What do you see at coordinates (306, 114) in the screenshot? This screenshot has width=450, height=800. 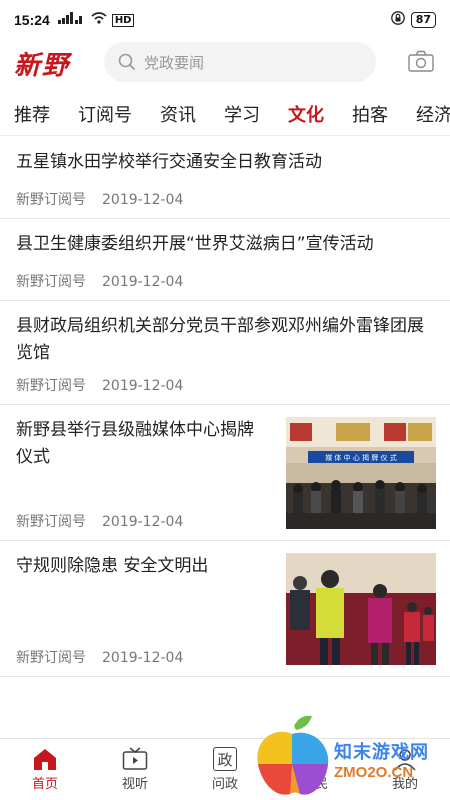 I see `tab-culture: 文化` at bounding box center [306, 114].